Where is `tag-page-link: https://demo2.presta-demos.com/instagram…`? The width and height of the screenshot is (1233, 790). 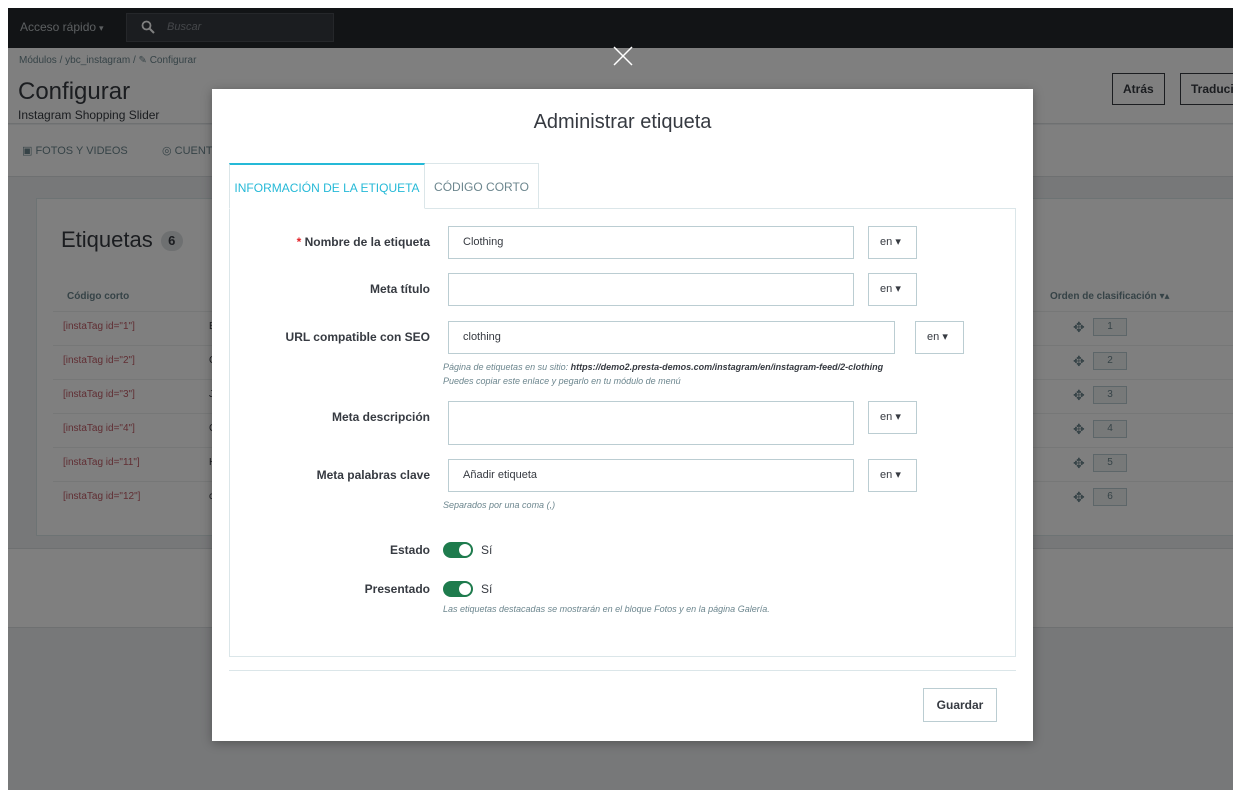 tag-page-link: https://demo2.presta-demos.com/instagram… is located at coordinates (727, 367).